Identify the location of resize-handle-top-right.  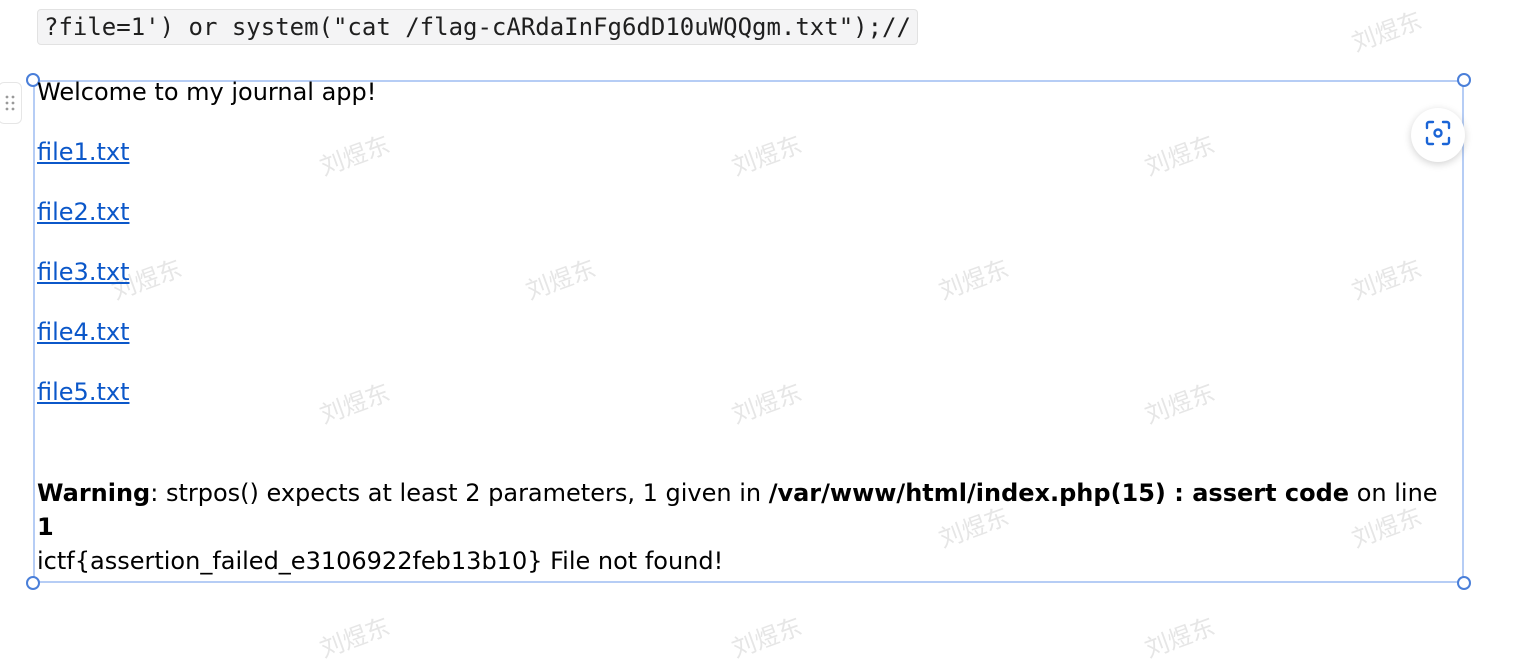
(1464, 80).